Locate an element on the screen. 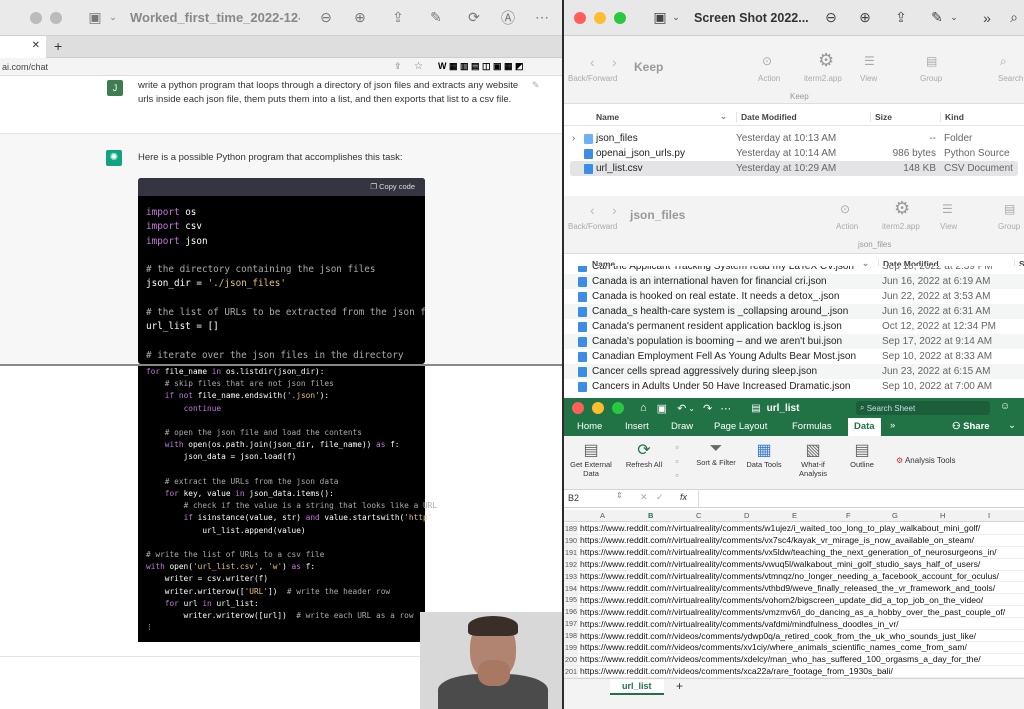 The image size is (1024, 709). bookmark-star-icon: ☆ is located at coordinates (418, 66).